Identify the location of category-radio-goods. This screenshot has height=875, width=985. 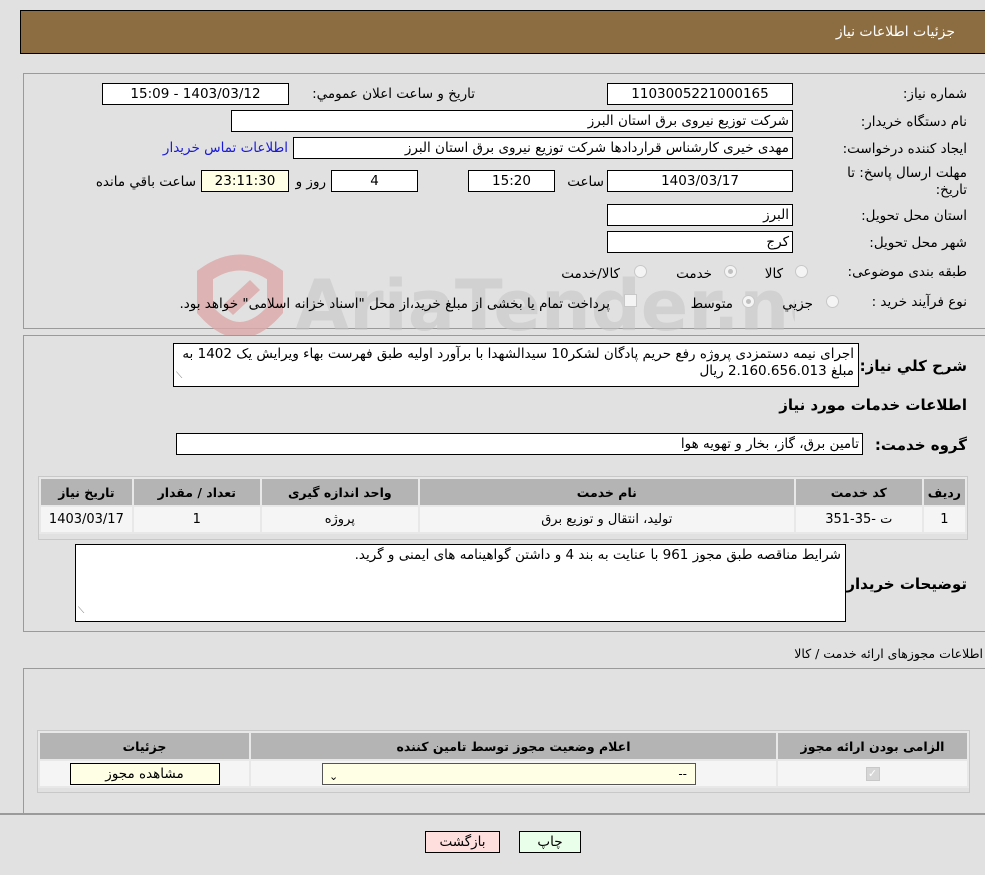
(801, 271).